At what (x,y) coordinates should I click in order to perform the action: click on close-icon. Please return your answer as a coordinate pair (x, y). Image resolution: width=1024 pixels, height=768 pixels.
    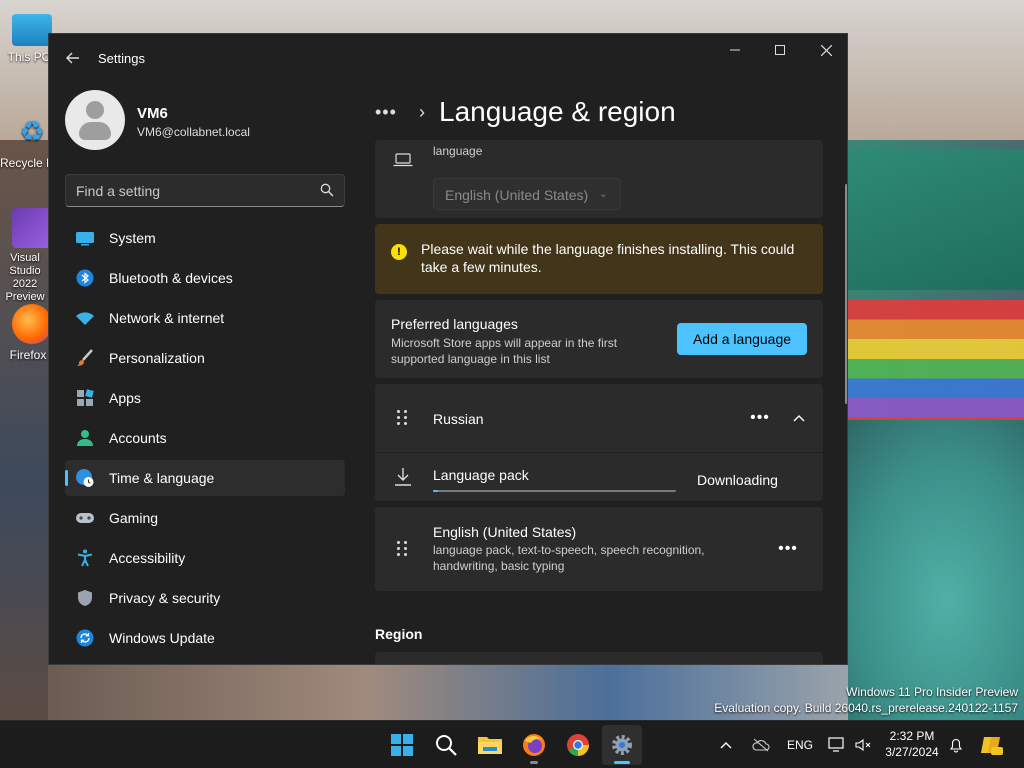
    Looking at the image, I should click on (826, 50).